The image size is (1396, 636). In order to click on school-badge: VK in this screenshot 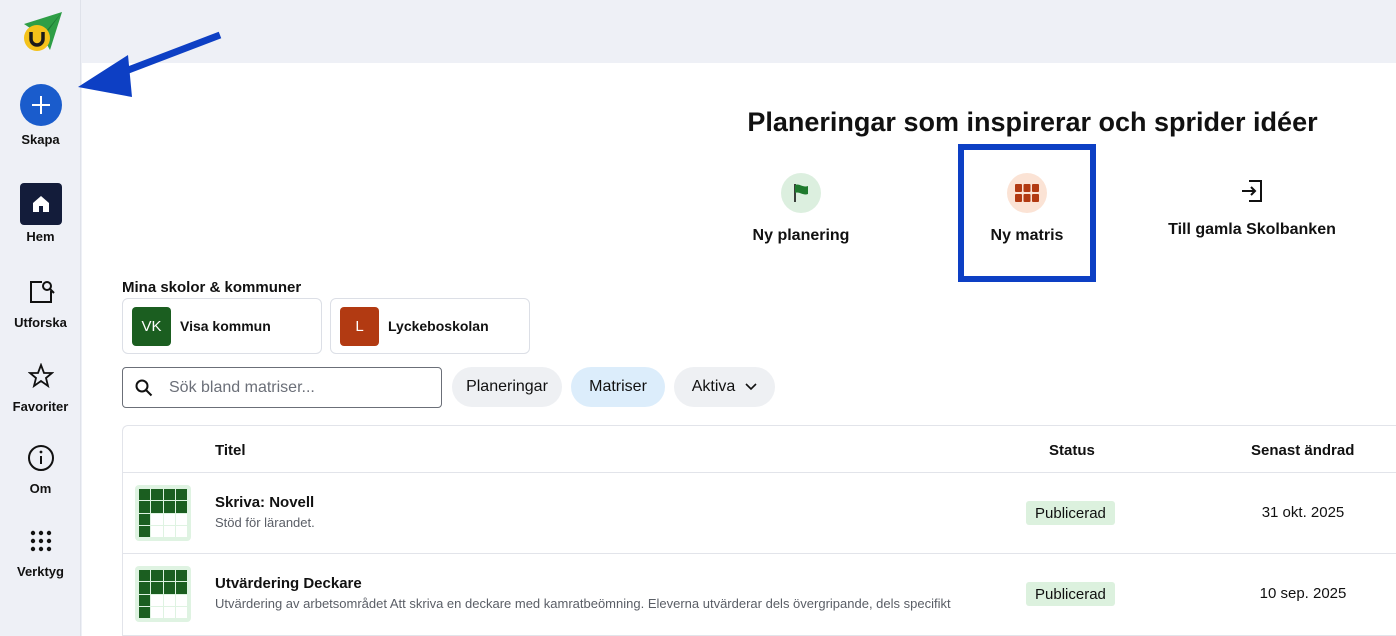, I will do `click(151, 326)`.